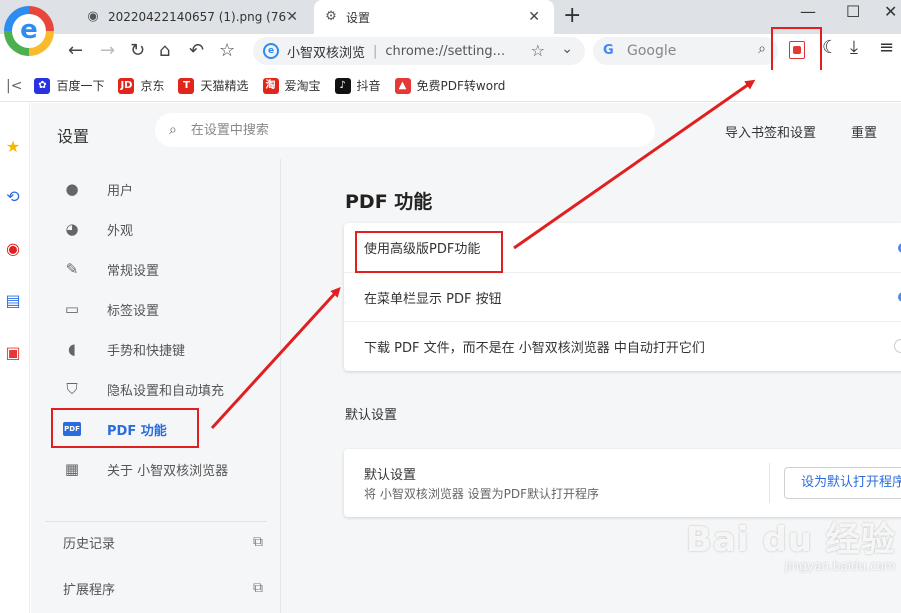  Describe the element at coordinates (326, 53) in the screenshot. I see `site-name: 小智双核浏览` at that location.